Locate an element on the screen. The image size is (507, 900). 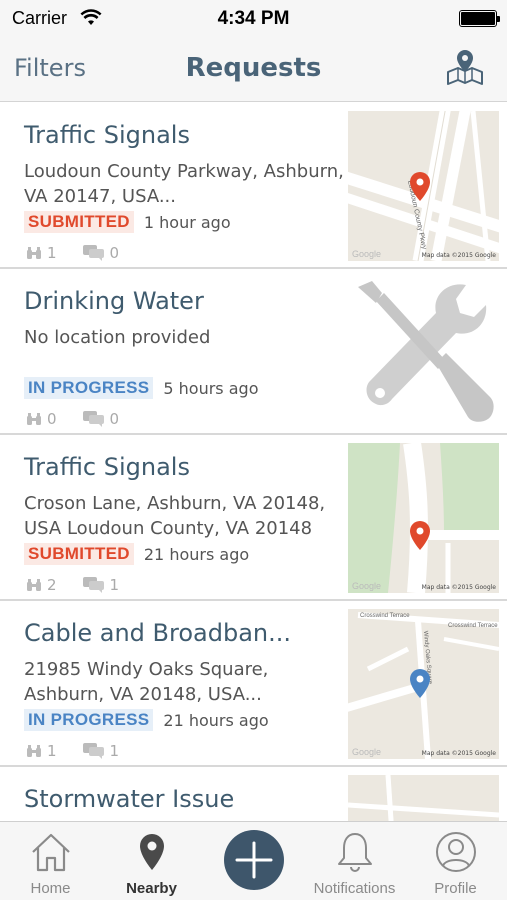
add-request-button is located at coordinates (254, 860).